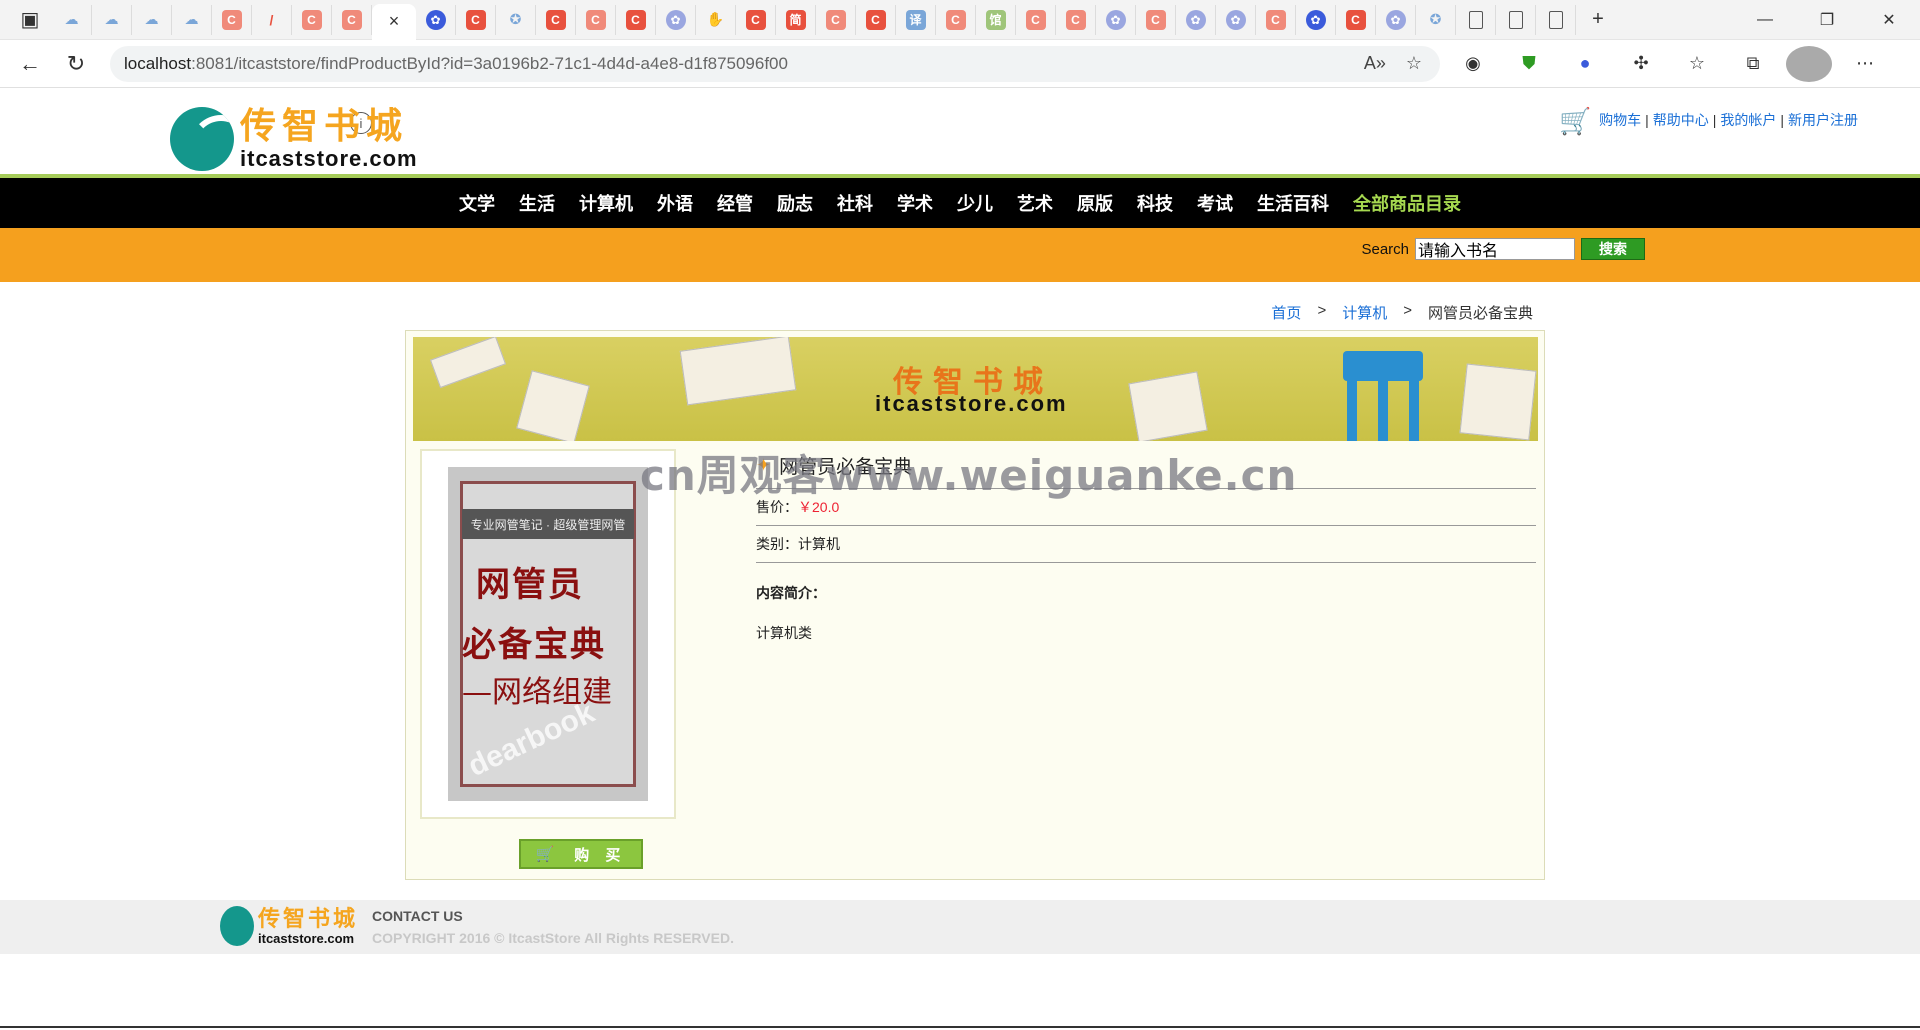 The image size is (1920, 1030). What do you see at coordinates (975, 203) in the screenshot?
I see `category-link: 少儿` at bounding box center [975, 203].